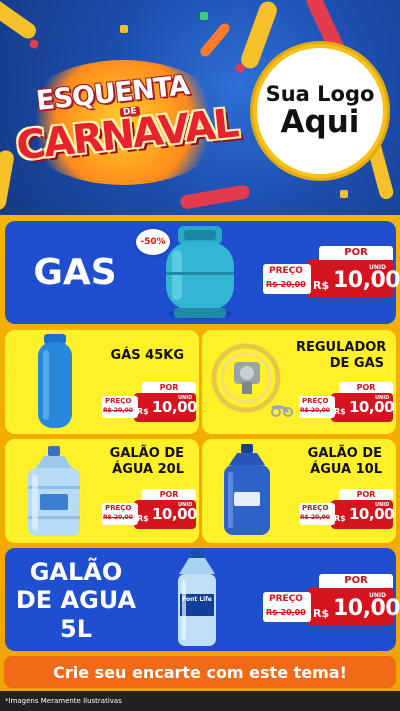 This screenshot has width=400, height=711. Describe the element at coordinates (320, 93) in the screenshot. I see `logo-placeholder-line-1: Sua Logo` at that location.